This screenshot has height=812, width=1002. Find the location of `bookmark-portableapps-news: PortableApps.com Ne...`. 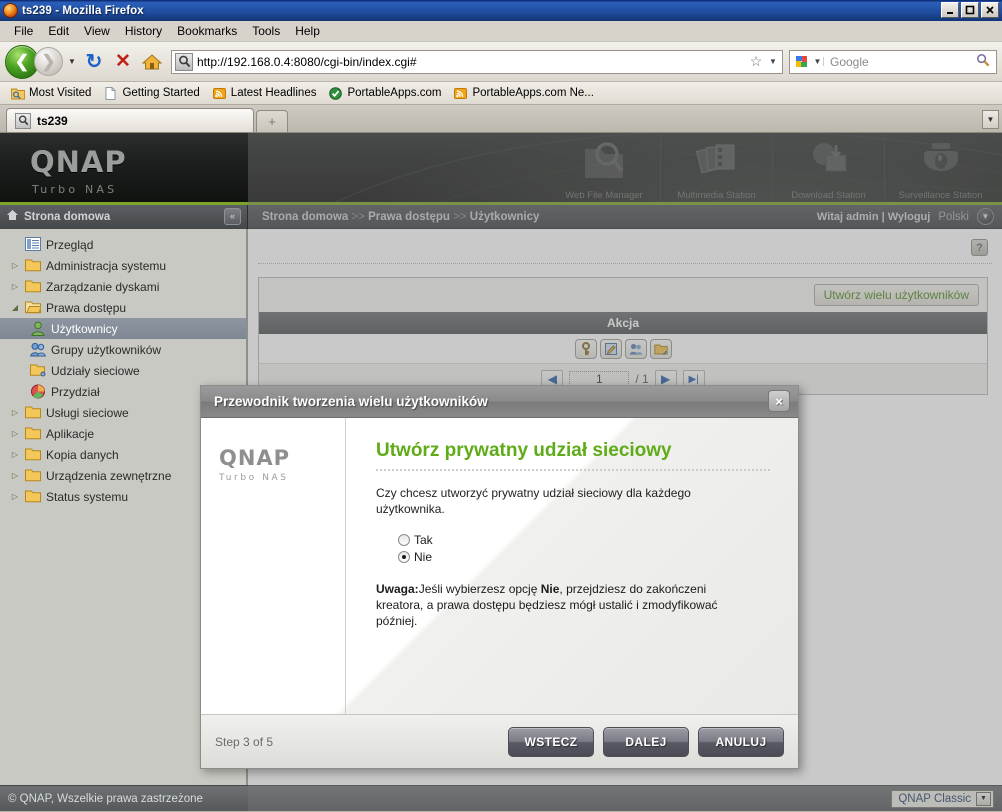

bookmark-portableapps-news: PortableApps.com Ne... is located at coordinates (523, 93).